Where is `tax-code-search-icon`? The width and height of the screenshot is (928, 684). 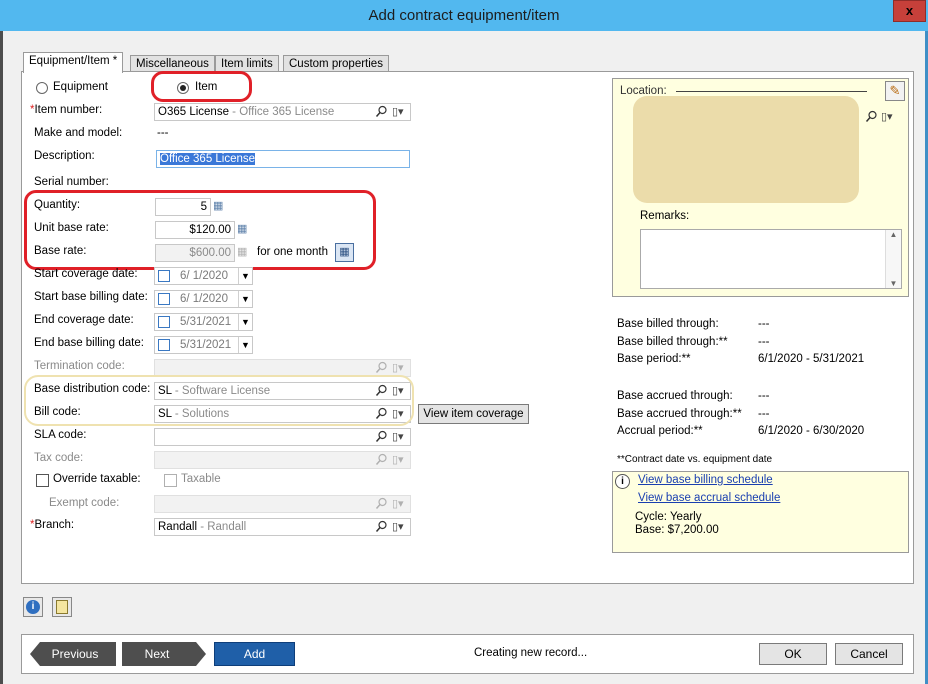
tax-code-search-icon is located at coordinates (381, 459).